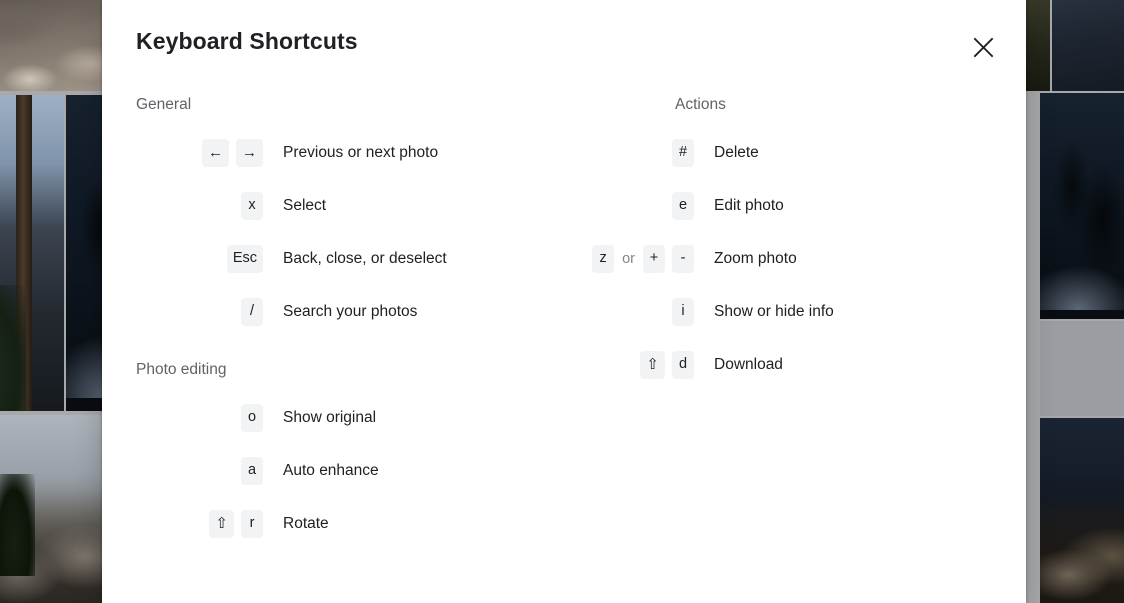  What do you see at coordinates (199, 417) in the screenshot?
I see `shortcut-keys: o` at bounding box center [199, 417].